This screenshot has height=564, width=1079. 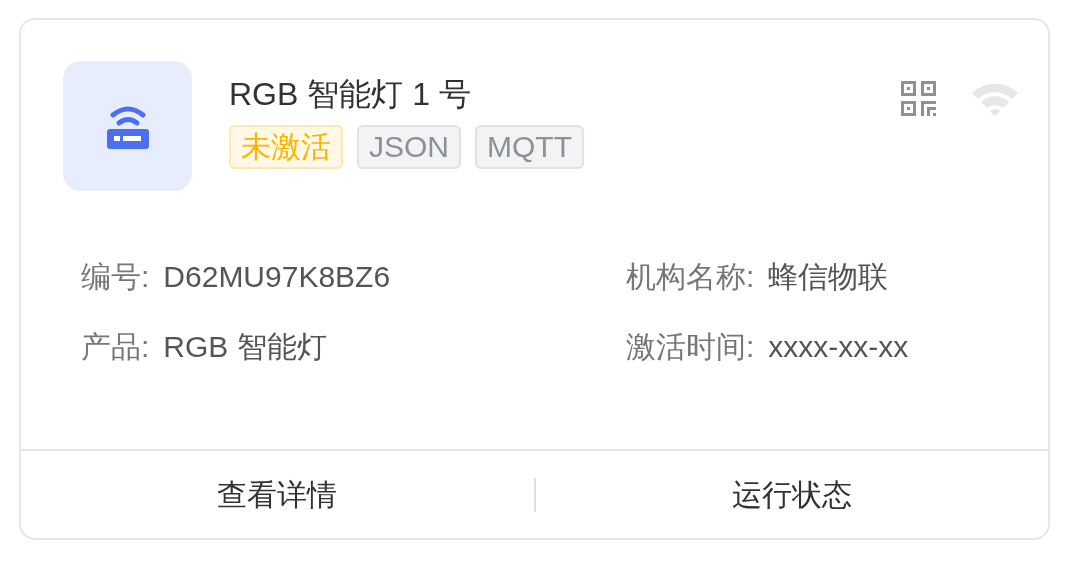 What do you see at coordinates (791, 494) in the screenshot?
I see `action-button: 运行状态` at bounding box center [791, 494].